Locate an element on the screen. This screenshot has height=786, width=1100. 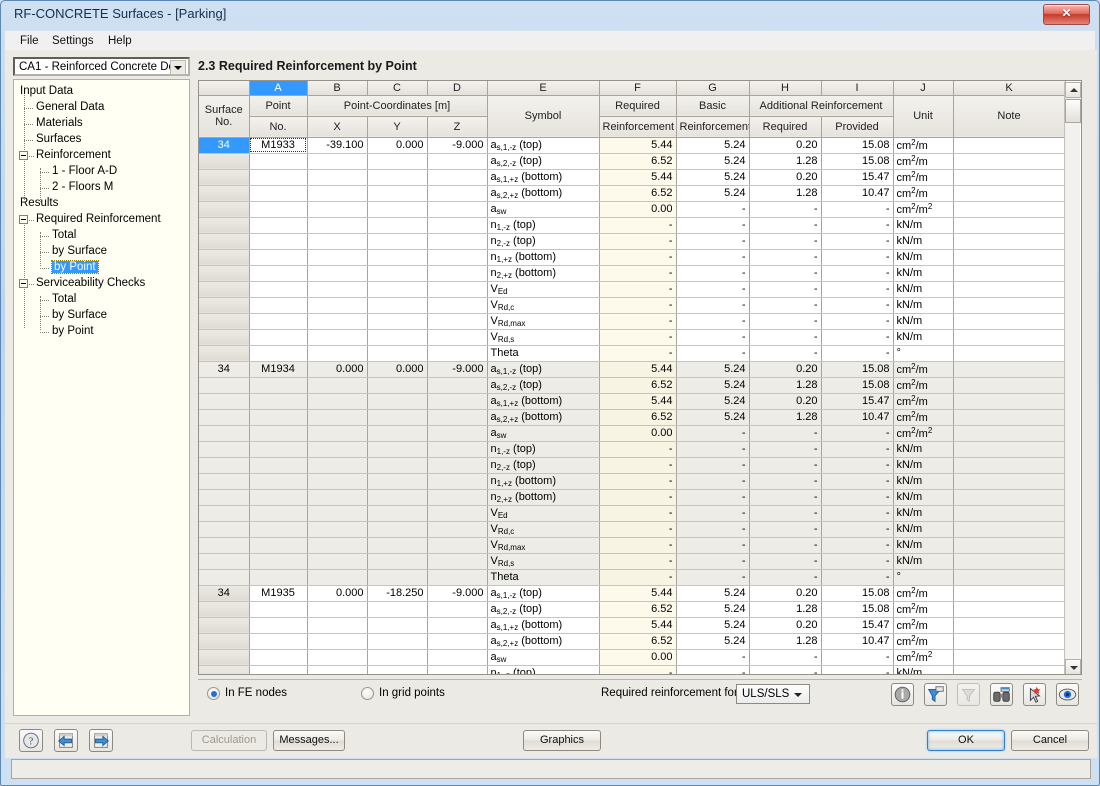
table-row: VRd,s - - - - kN/m is located at coordinates (632, 337).